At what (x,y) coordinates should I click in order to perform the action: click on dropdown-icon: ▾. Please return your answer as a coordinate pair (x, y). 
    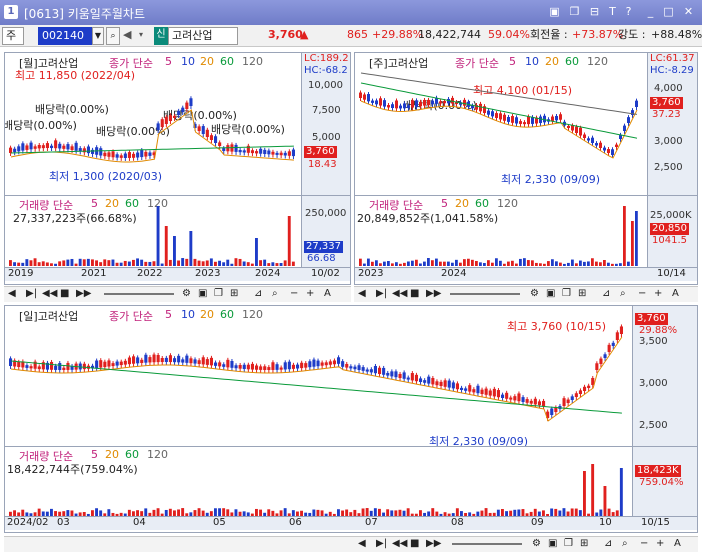
    Looking at the image, I should click on (144, 36).